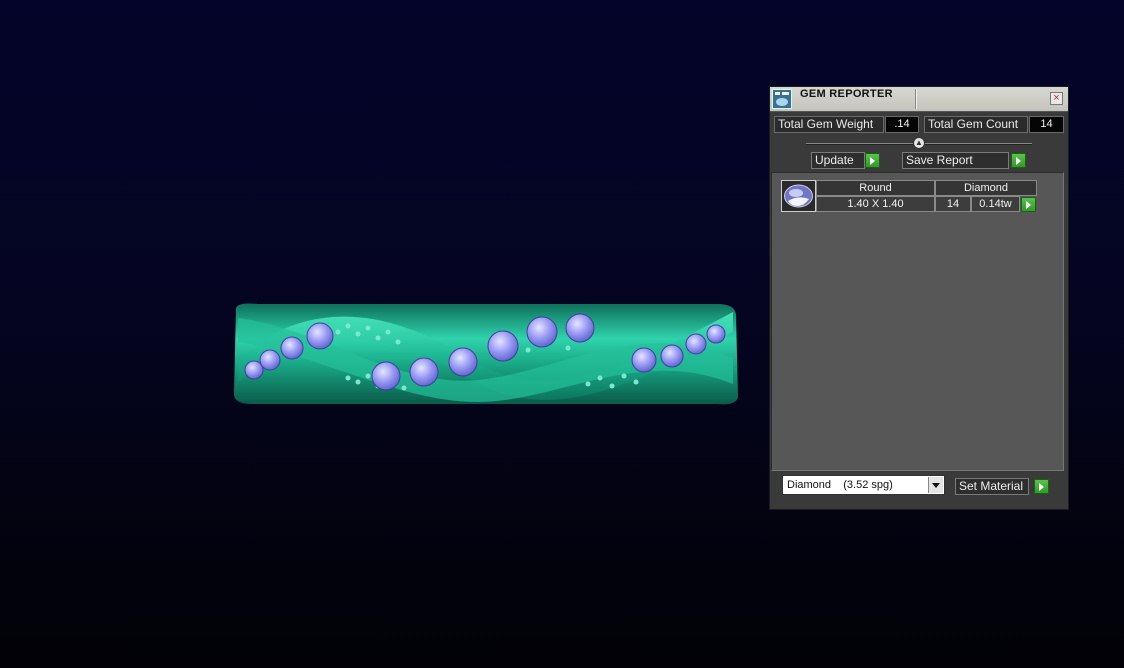 Image resolution: width=1124 pixels, height=668 pixels. What do you see at coordinates (484, 354) in the screenshot?
I see `twisted-ring-model` at bounding box center [484, 354].